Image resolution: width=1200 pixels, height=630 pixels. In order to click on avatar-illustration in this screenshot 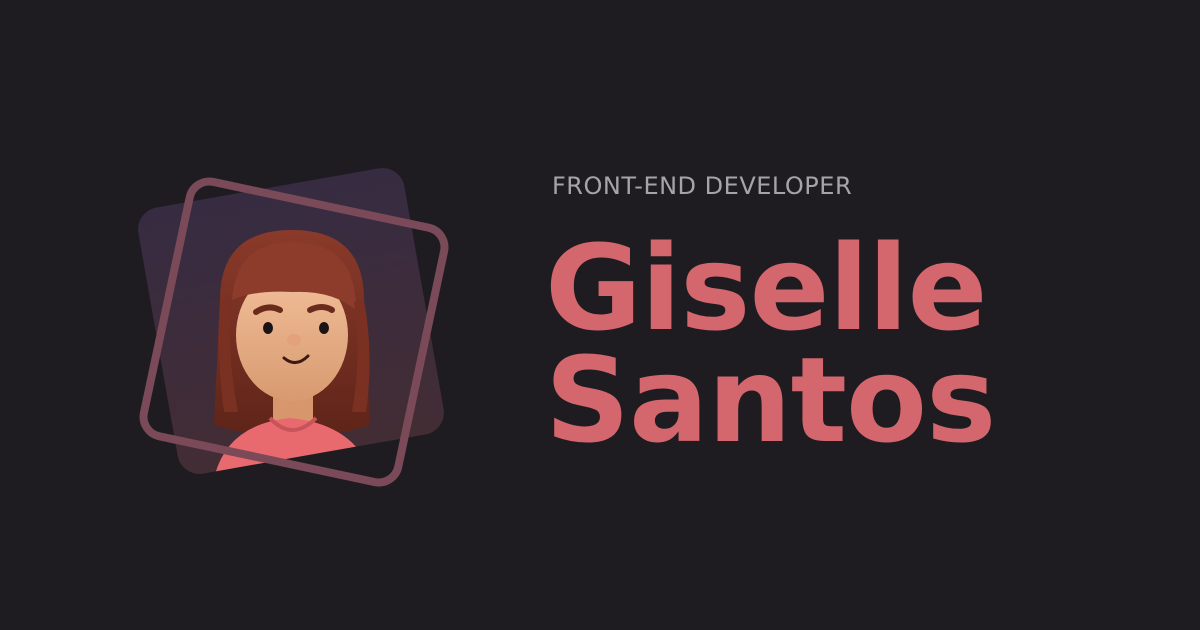, I will do `click(293, 327)`.